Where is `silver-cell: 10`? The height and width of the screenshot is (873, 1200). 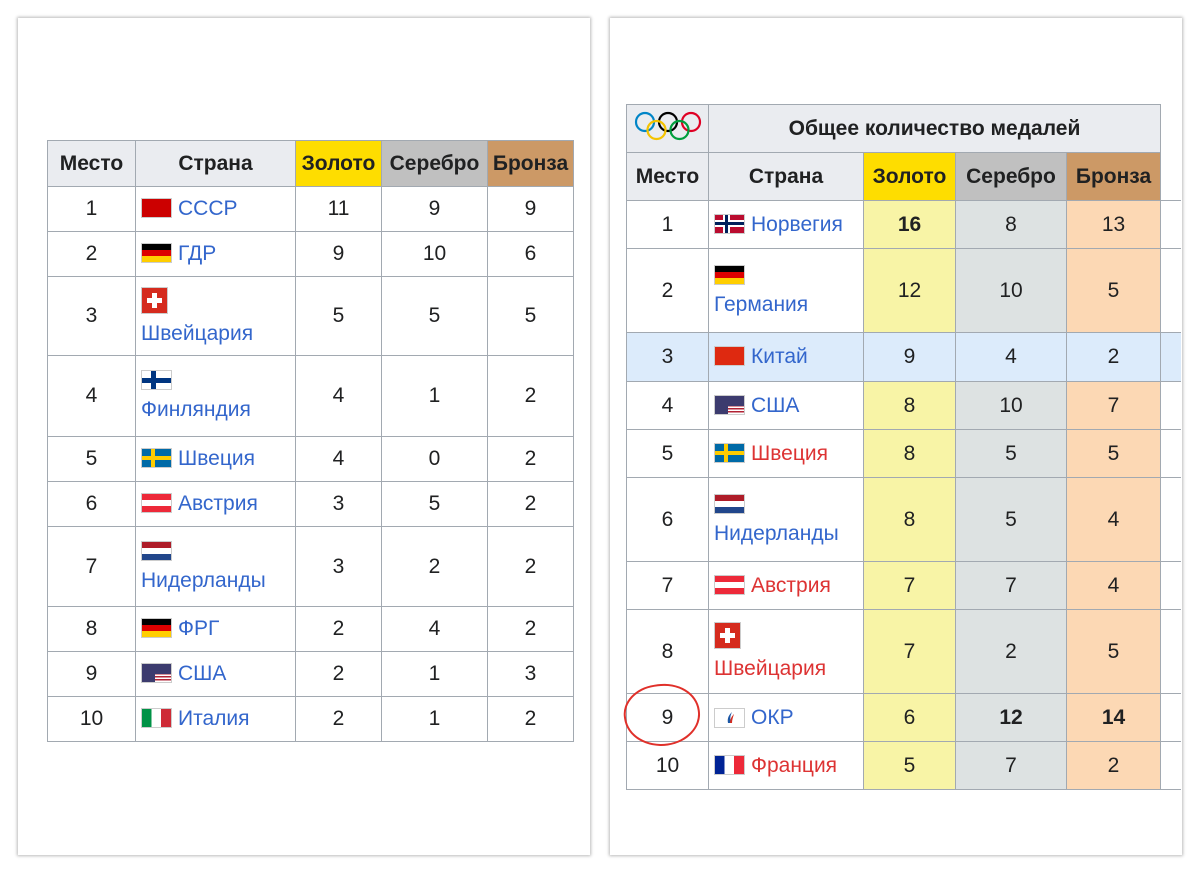
silver-cell: 10 is located at coordinates (434, 254).